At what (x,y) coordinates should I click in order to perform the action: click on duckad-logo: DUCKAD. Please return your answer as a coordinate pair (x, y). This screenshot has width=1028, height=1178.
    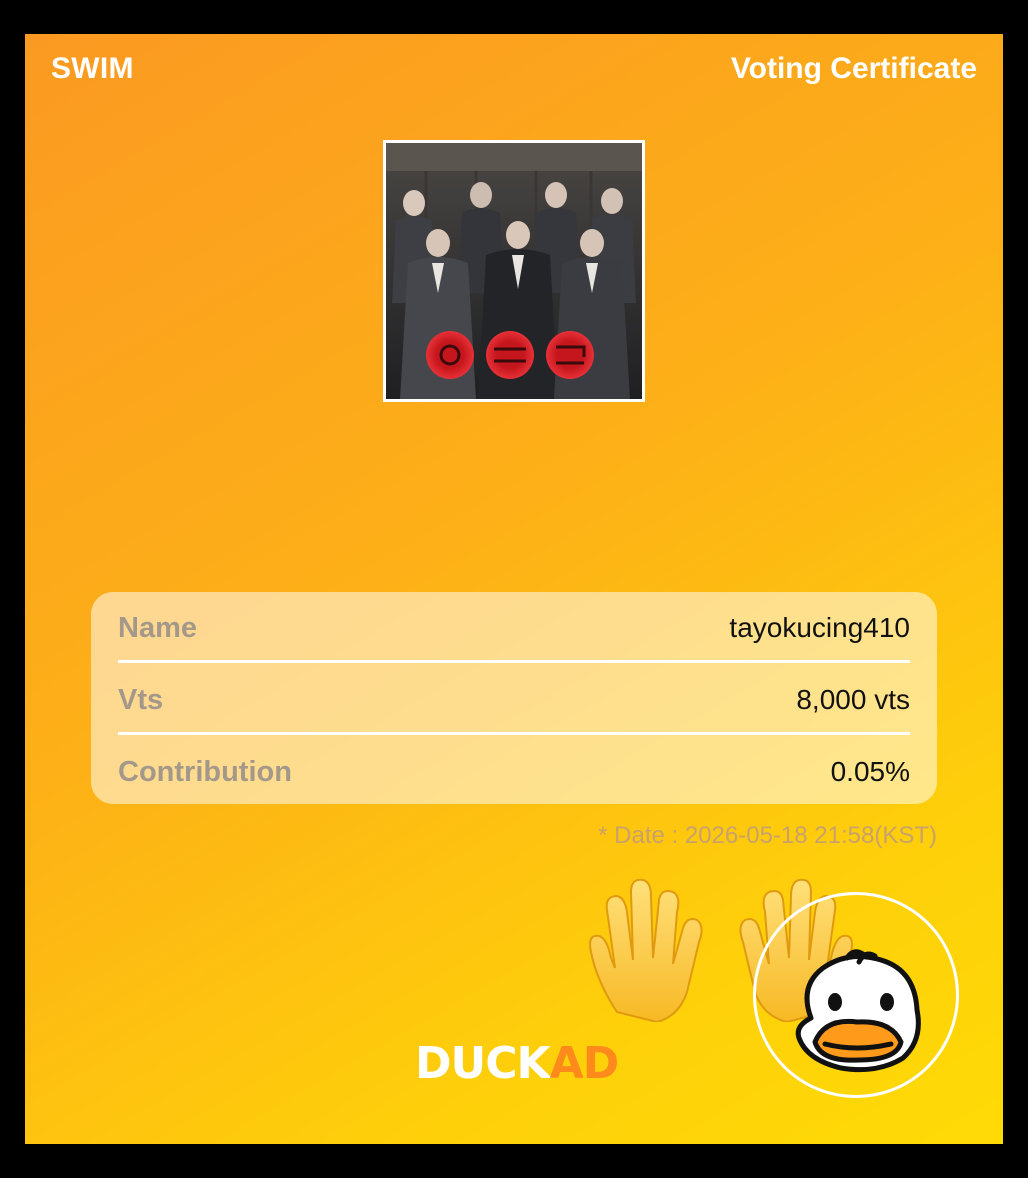
    Looking at the image, I should click on (517, 1063).